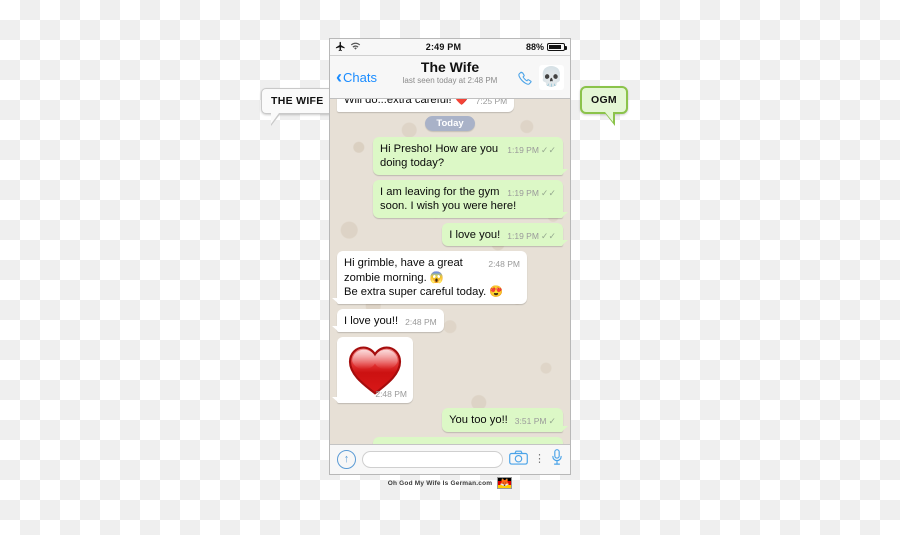 This screenshot has width=900, height=535. I want to click on callout-the-wife-label: THE WIFE, so click(297, 101).